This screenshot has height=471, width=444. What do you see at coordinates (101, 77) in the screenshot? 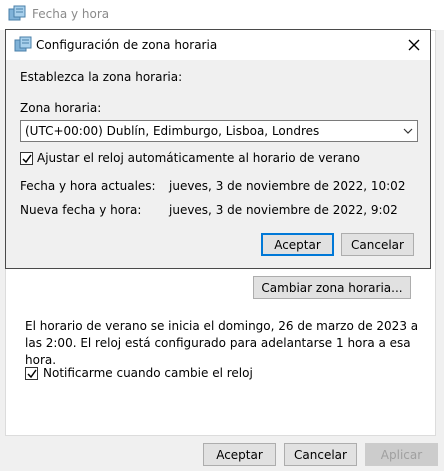
I see `dialog-instruction: Establezca la zona horaria:` at bounding box center [101, 77].